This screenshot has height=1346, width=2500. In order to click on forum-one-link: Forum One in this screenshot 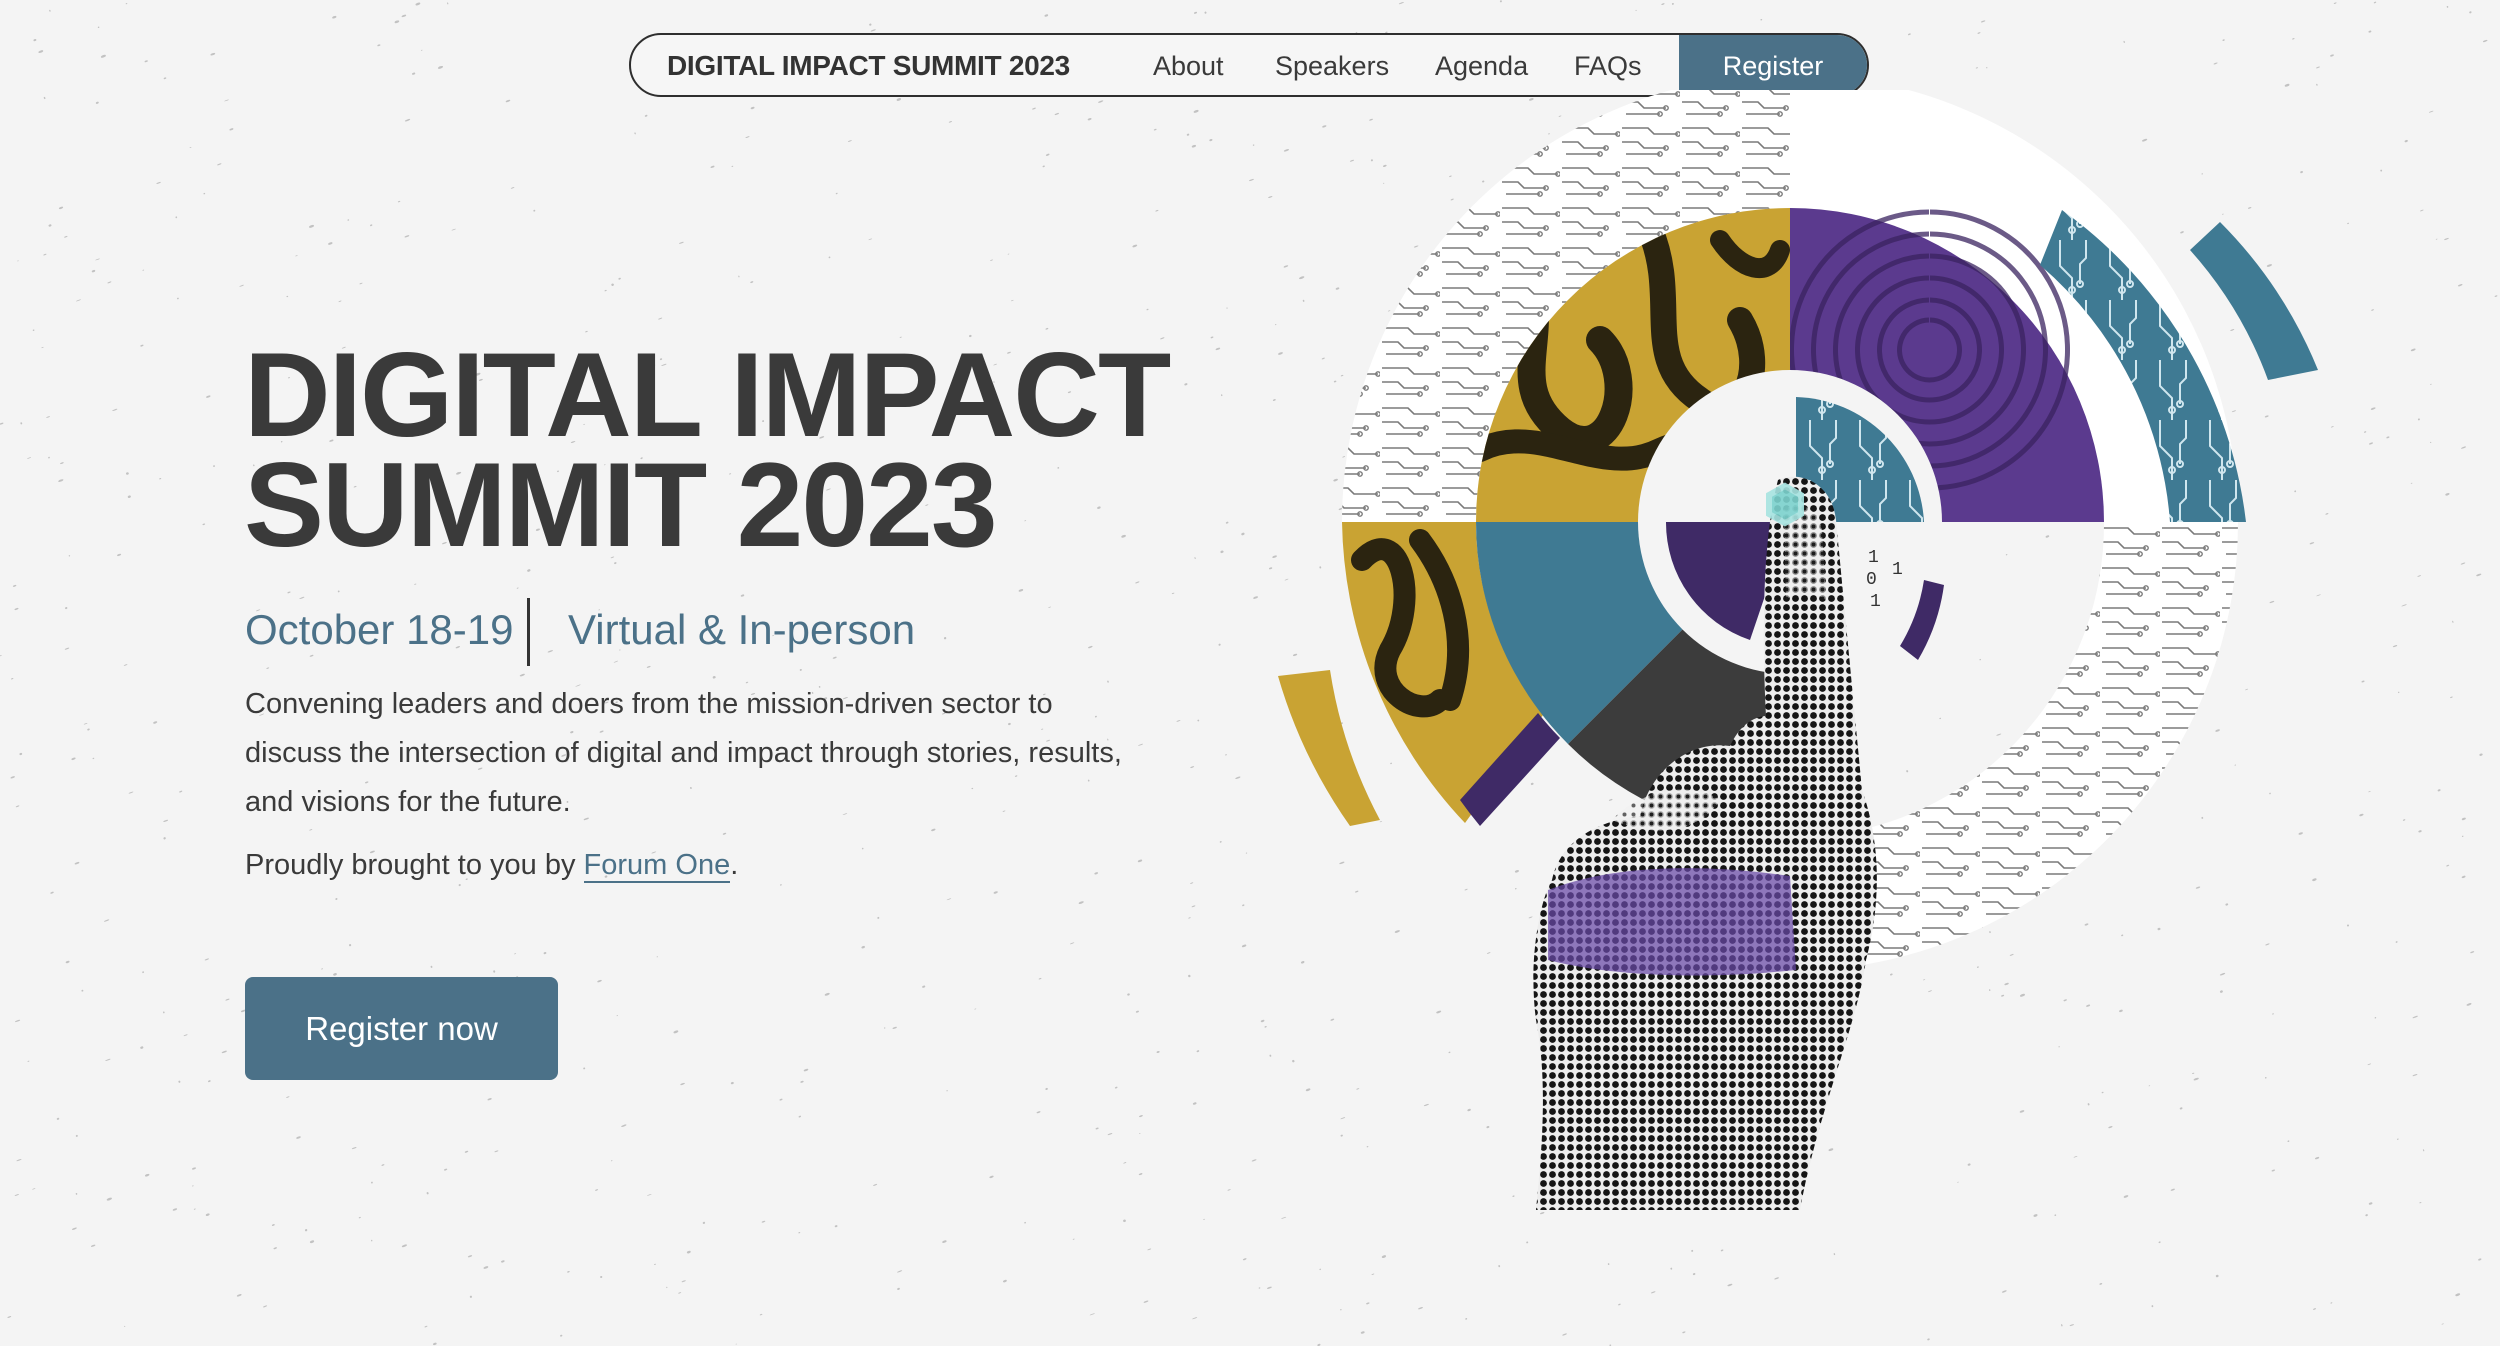, I will do `click(657, 866)`.